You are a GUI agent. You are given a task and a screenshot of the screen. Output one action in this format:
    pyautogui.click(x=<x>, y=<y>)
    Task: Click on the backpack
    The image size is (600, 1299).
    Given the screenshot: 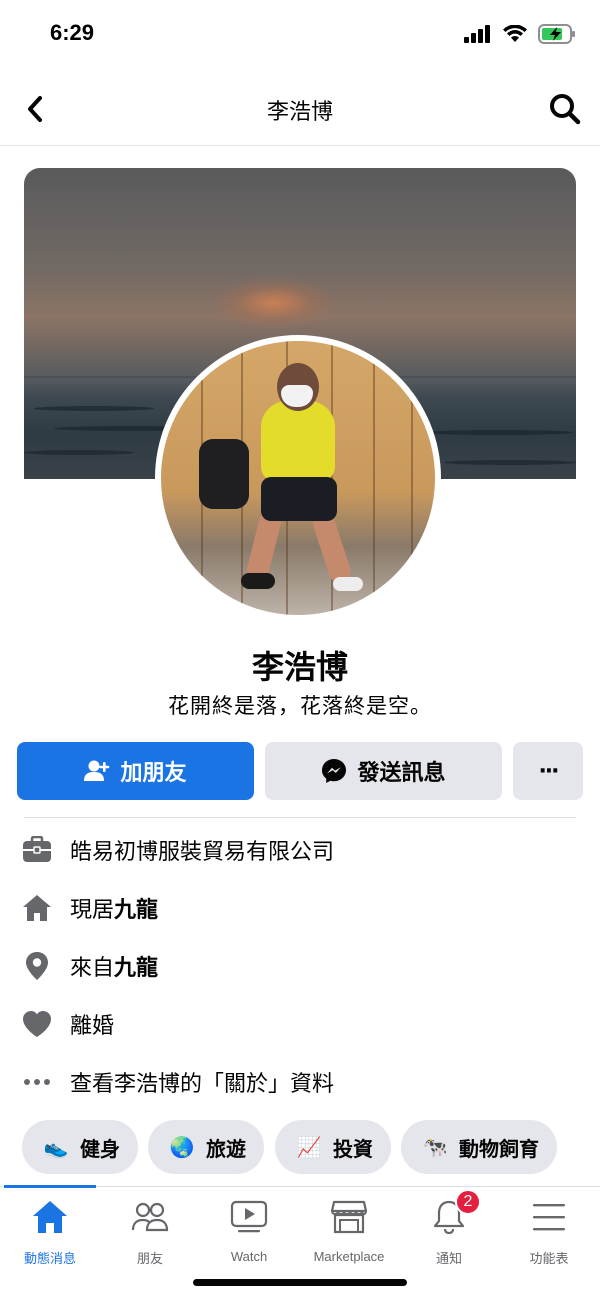 What is the action you would take?
    pyautogui.click(x=224, y=474)
    